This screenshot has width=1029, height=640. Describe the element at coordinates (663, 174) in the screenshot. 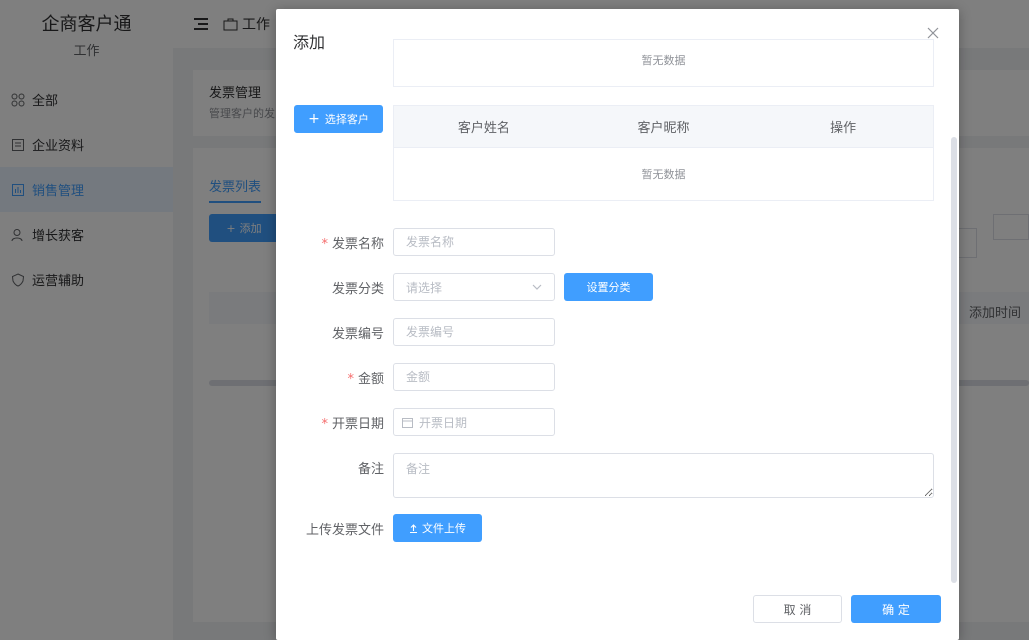

I see `customer-table-empty: 暂无数据` at that location.